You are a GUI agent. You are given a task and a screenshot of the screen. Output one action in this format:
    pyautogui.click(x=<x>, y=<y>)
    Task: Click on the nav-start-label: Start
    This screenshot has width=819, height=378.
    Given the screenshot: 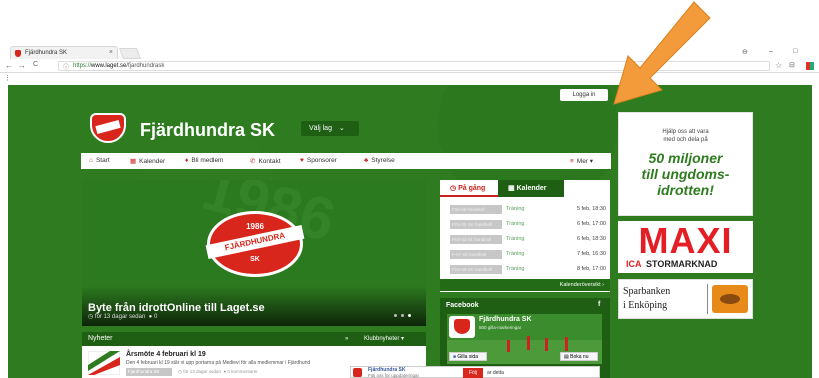 What is the action you would take?
    pyautogui.click(x=102, y=160)
    